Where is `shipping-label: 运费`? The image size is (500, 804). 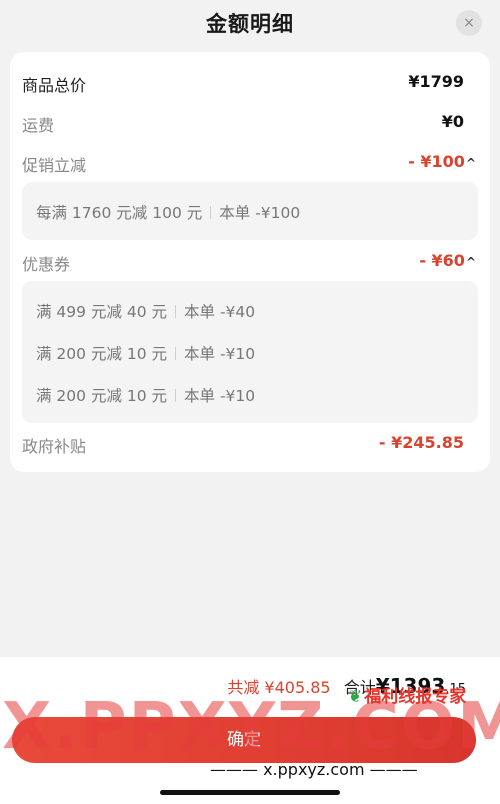 shipping-label: 运费 is located at coordinates (38, 125).